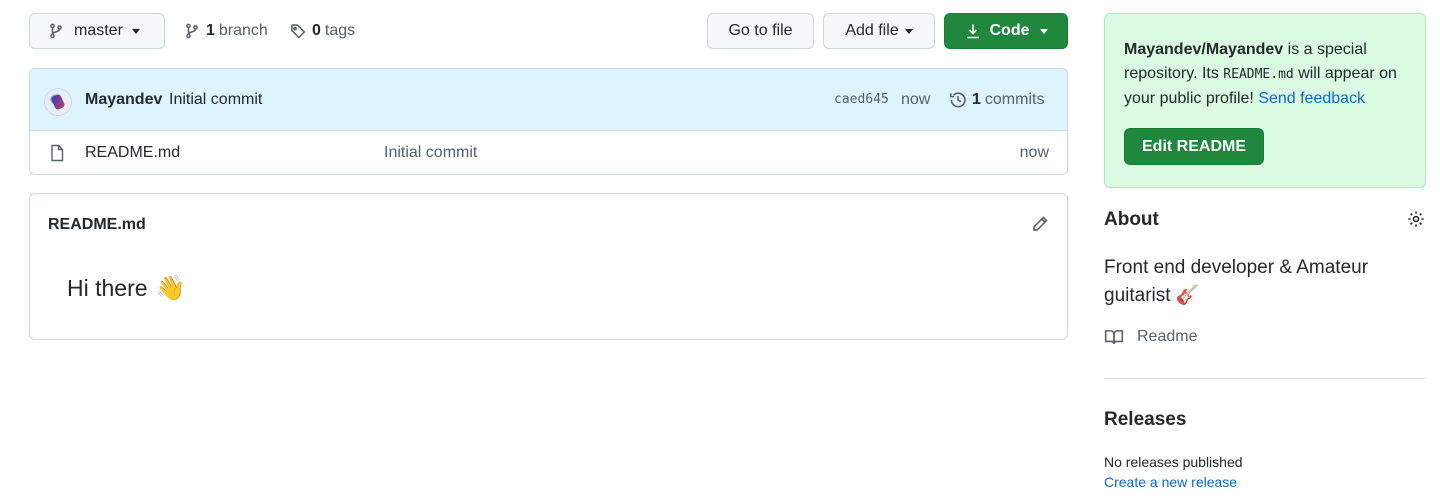 Image resolution: width=1440 pixels, height=503 pixels. Describe the element at coordinates (170, 288) in the screenshot. I see `waving-hand-icon: 👋` at that location.